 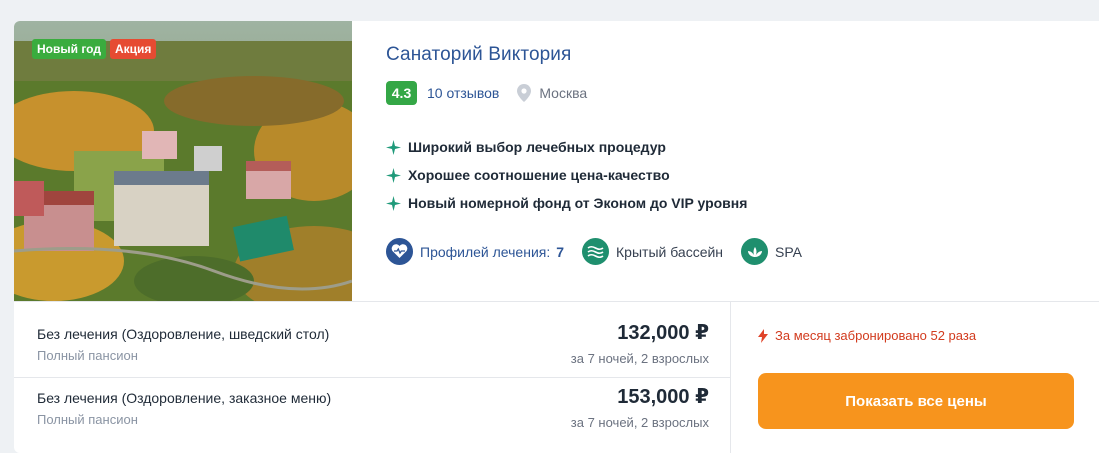 What do you see at coordinates (463, 93) in the screenshot?
I see `reviews-link: 10 отзывов` at bounding box center [463, 93].